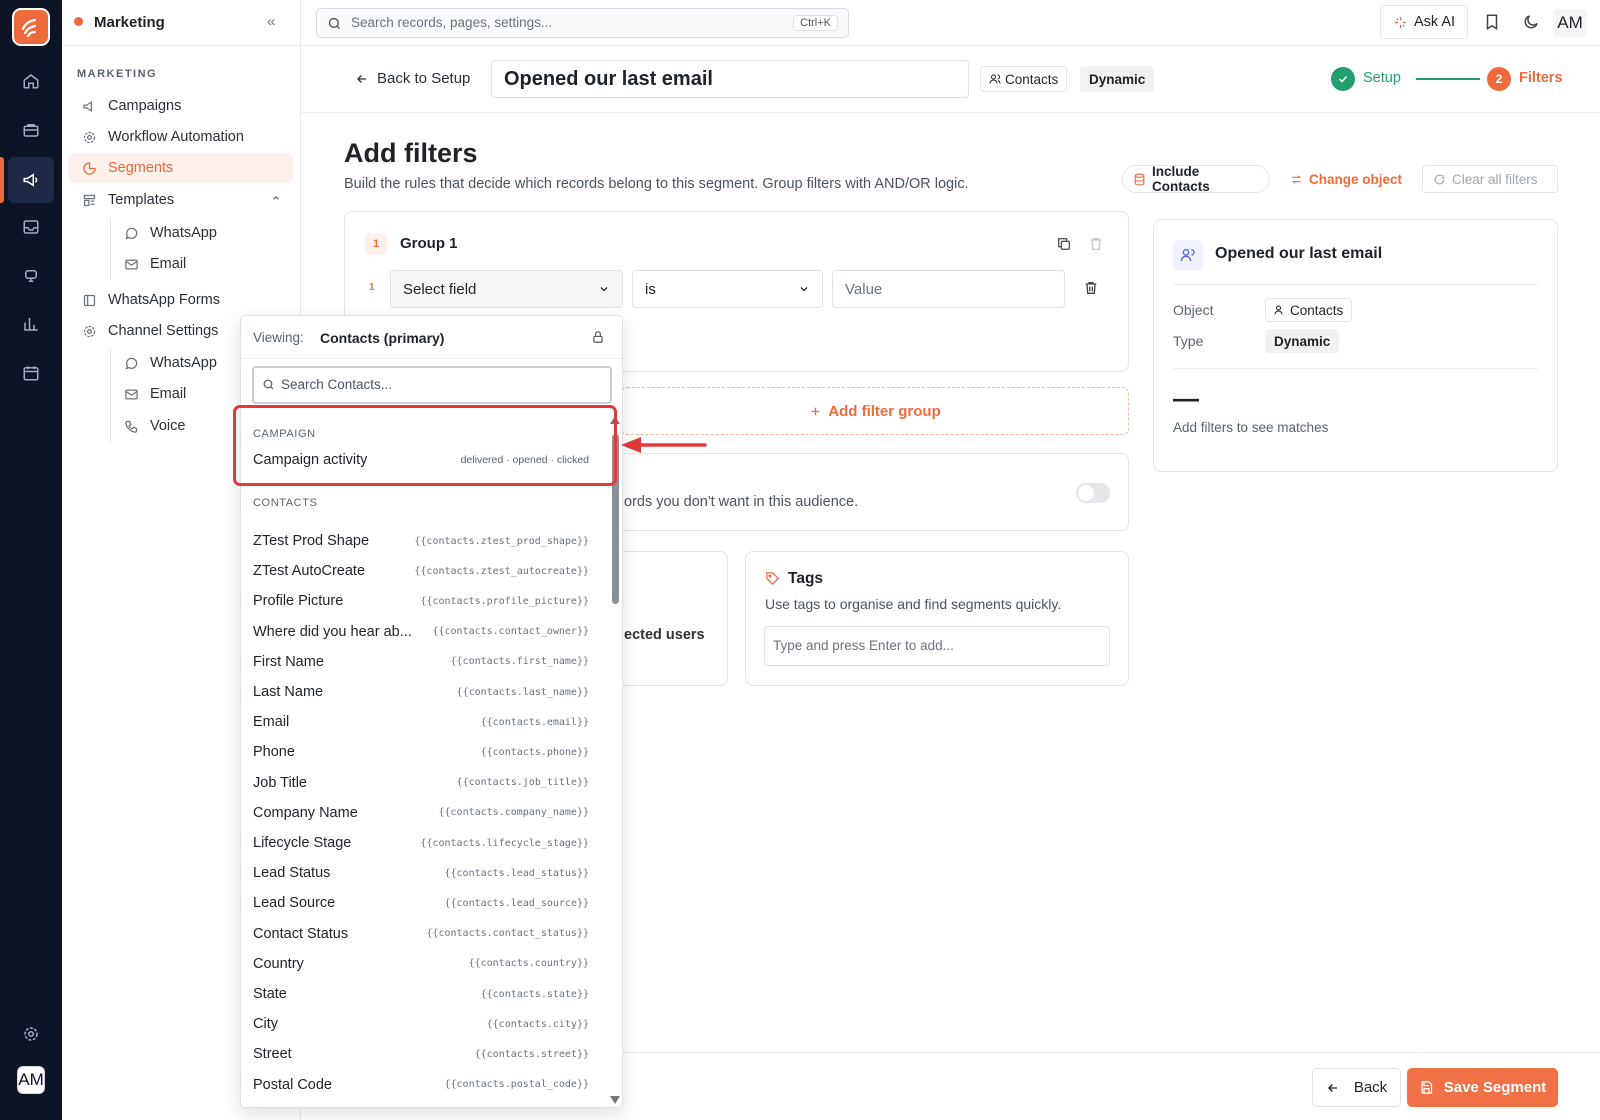  Describe the element at coordinates (1439, 179) in the screenshot. I see `refresh-icon` at that location.